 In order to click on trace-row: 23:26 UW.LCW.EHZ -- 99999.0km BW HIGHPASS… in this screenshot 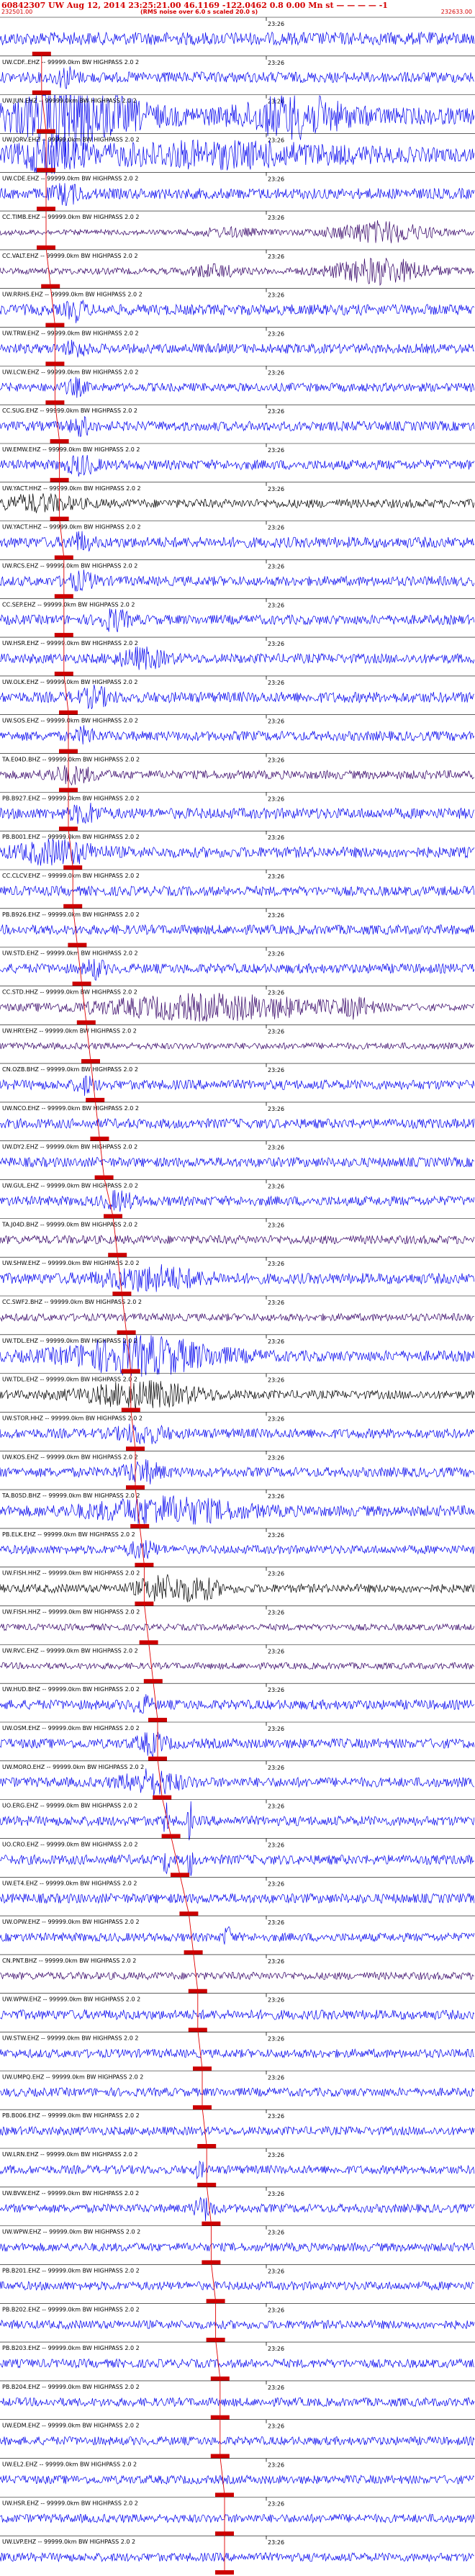, I will do `click(237, 385)`.